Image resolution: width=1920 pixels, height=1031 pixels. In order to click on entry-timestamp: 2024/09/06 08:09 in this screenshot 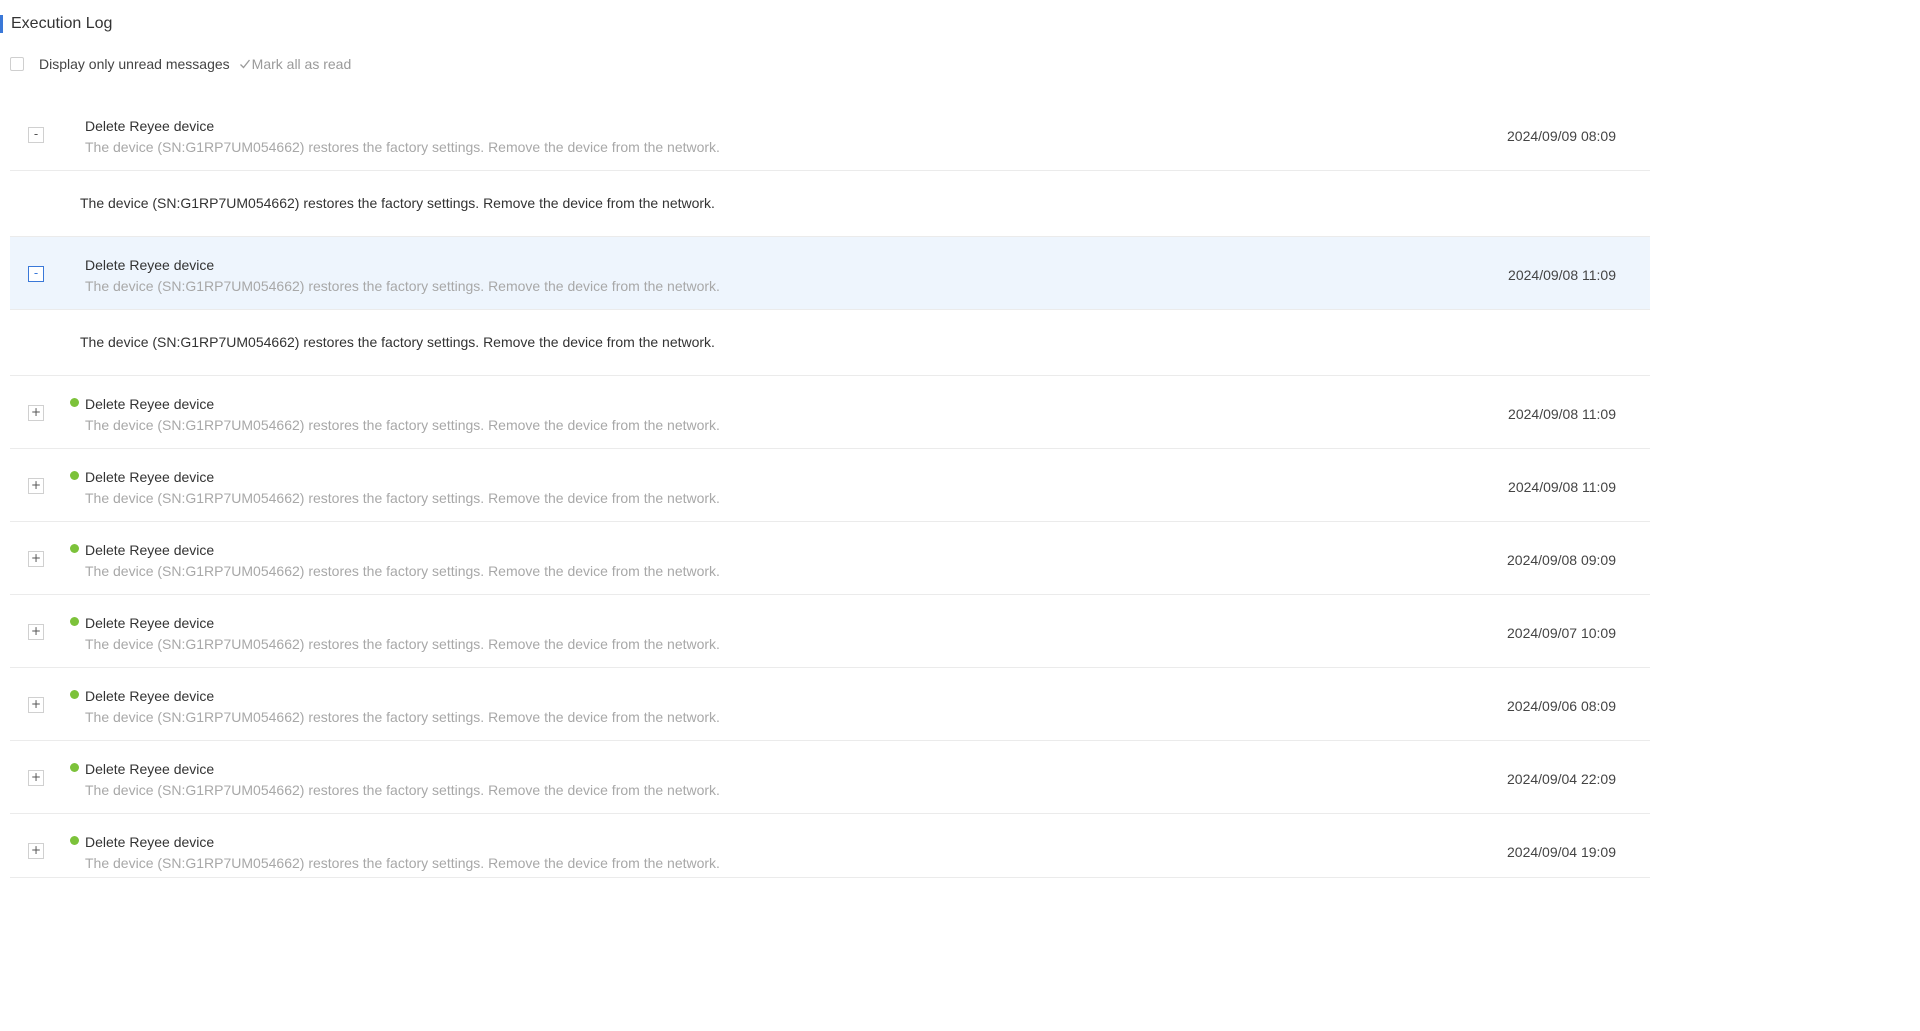, I will do `click(1561, 706)`.